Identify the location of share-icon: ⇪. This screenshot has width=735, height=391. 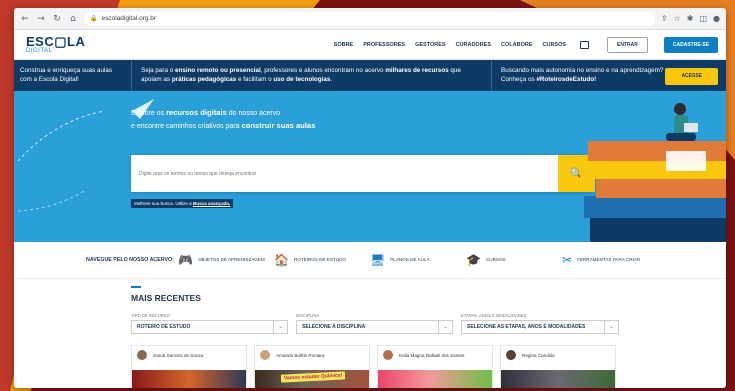
(664, 18).